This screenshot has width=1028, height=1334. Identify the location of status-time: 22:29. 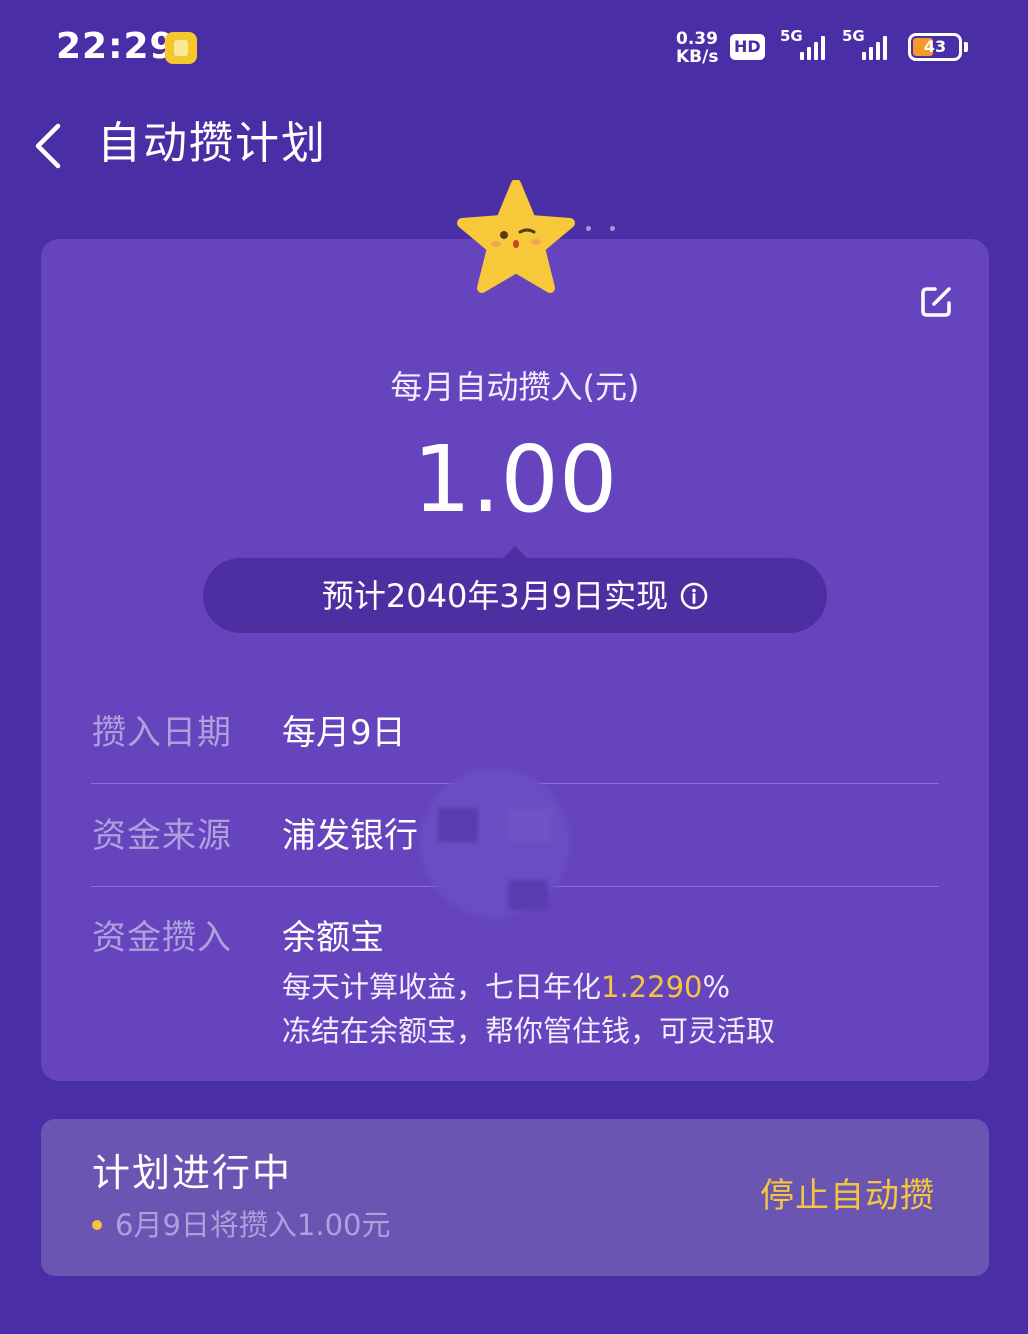
(116, 46).